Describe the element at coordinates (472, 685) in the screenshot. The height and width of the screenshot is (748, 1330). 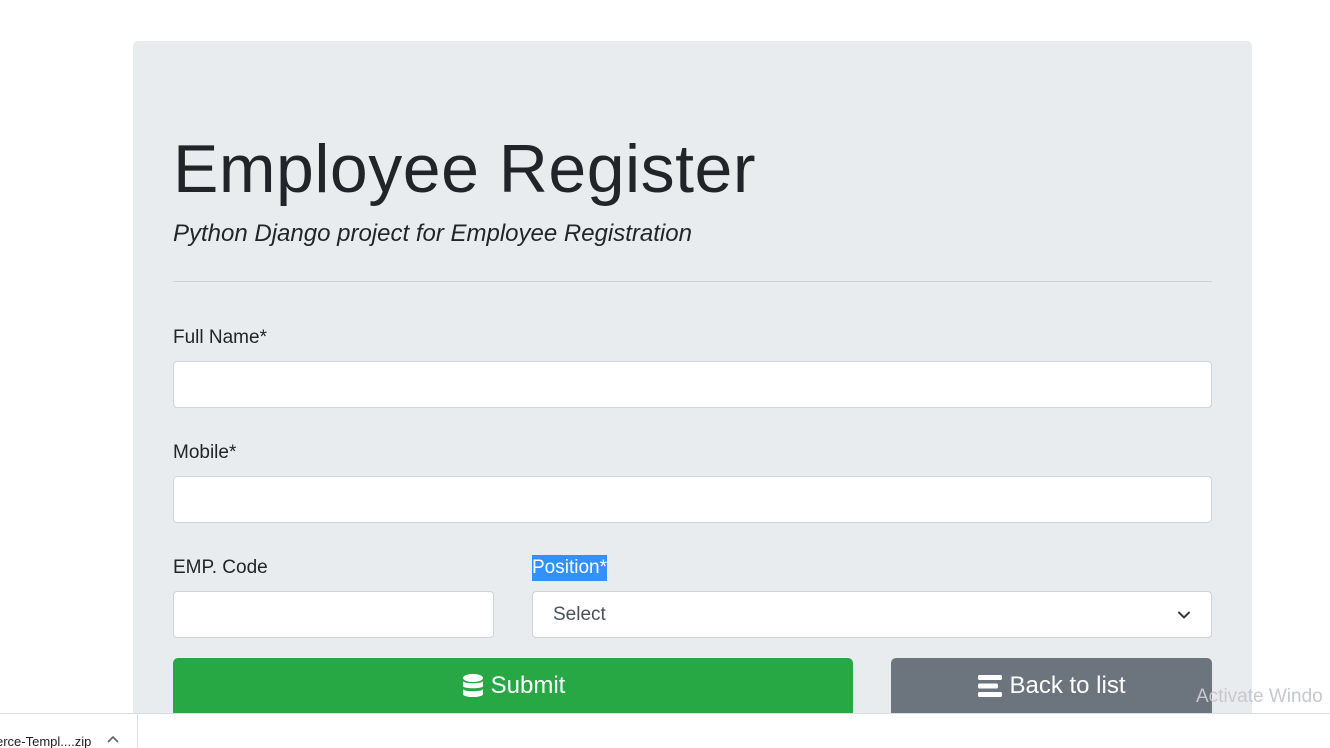
I see `database-icon` at that location.